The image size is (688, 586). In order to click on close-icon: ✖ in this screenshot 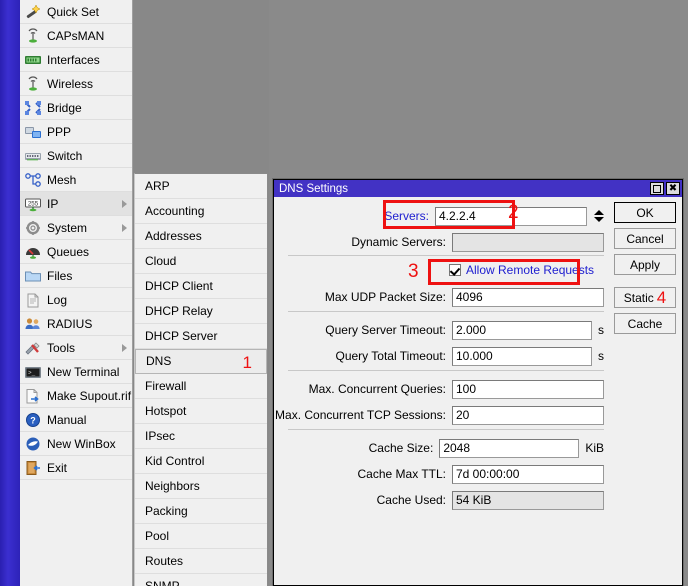, I will do `click(673, 188)`.